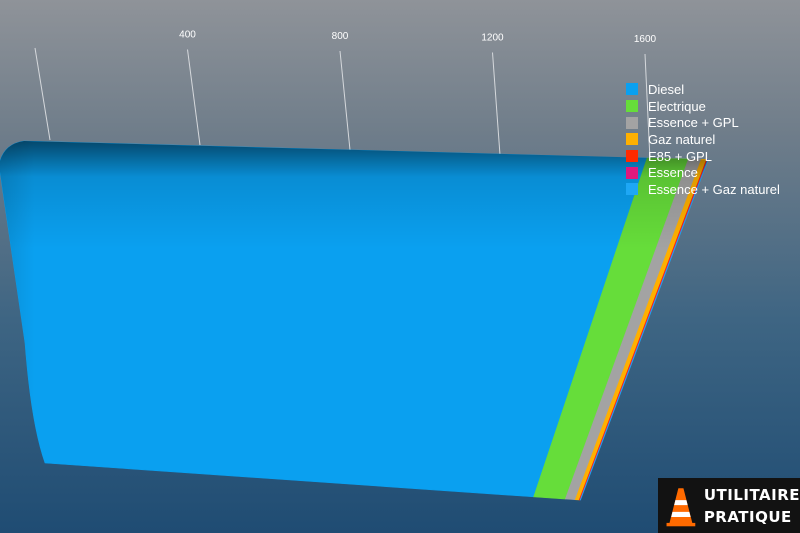 The width and height of the screenshot is (800, 533). Describe the element at coordinates (714, 189) in the screenshot. I see `legend-label: Essence + Gaz naturel` at that location.